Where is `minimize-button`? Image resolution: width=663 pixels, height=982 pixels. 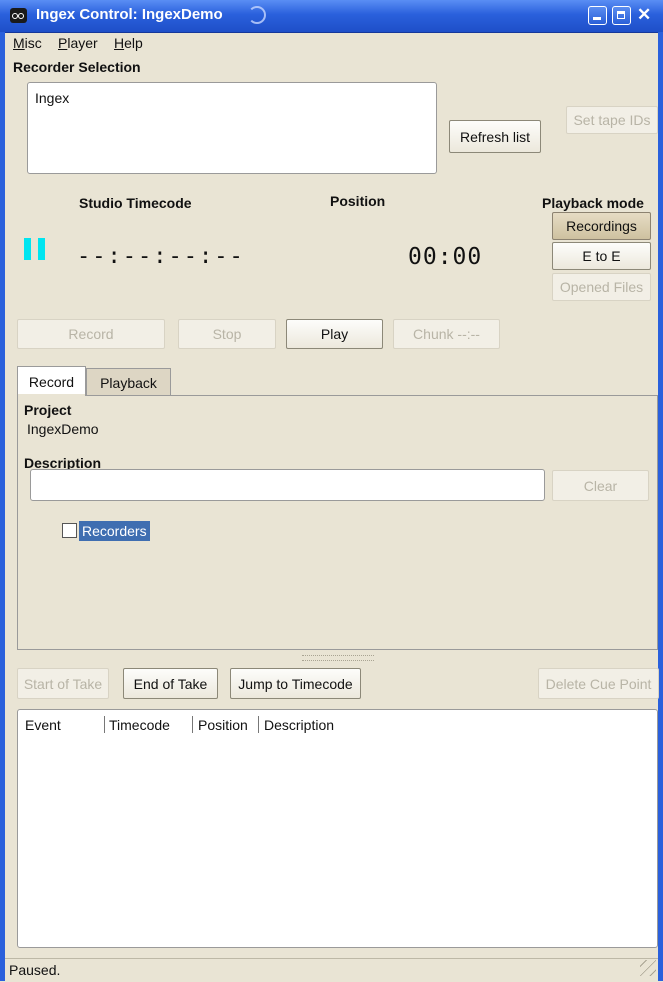
minimize-button is located at coordinates (597, 15).